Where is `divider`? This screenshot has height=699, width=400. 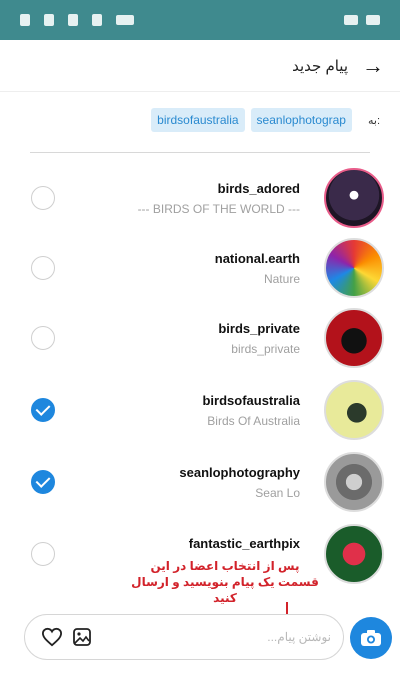
divider is located at coordinates (200, 152).